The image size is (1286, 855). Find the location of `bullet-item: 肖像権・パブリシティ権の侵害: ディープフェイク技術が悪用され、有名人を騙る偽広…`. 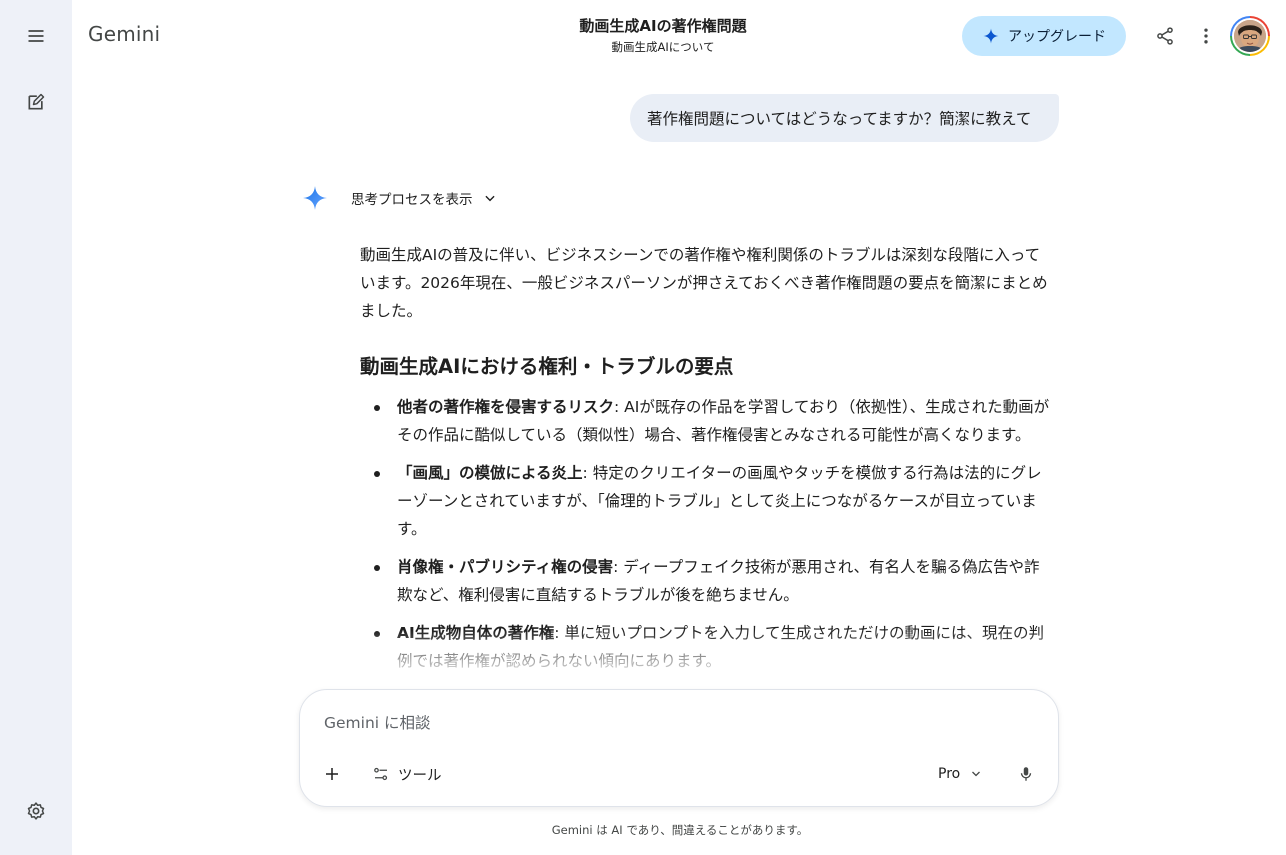

bullet-item: 肖像権・パブリシティ権の侵害: ディープフェイク技術が悪用され、有名人を騙る偽広… is located at coordinates (706, 581).